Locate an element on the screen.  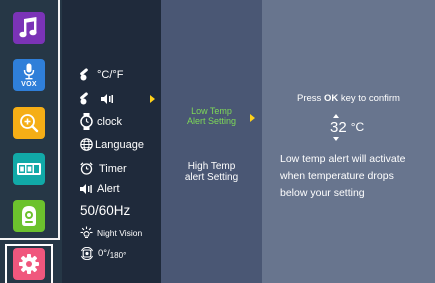
selected-arrow-icon is located at coordinates (152, 99).